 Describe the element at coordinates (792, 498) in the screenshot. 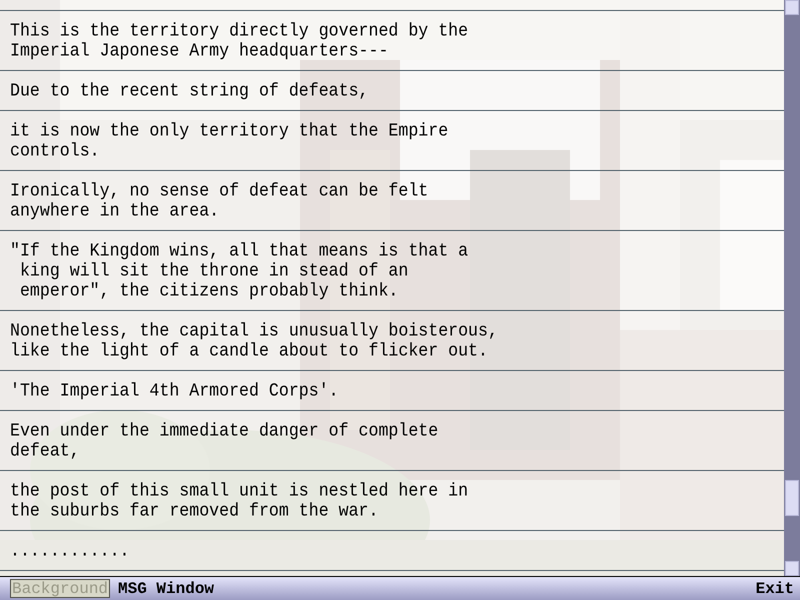

I see `scroll-thumb` at that location.